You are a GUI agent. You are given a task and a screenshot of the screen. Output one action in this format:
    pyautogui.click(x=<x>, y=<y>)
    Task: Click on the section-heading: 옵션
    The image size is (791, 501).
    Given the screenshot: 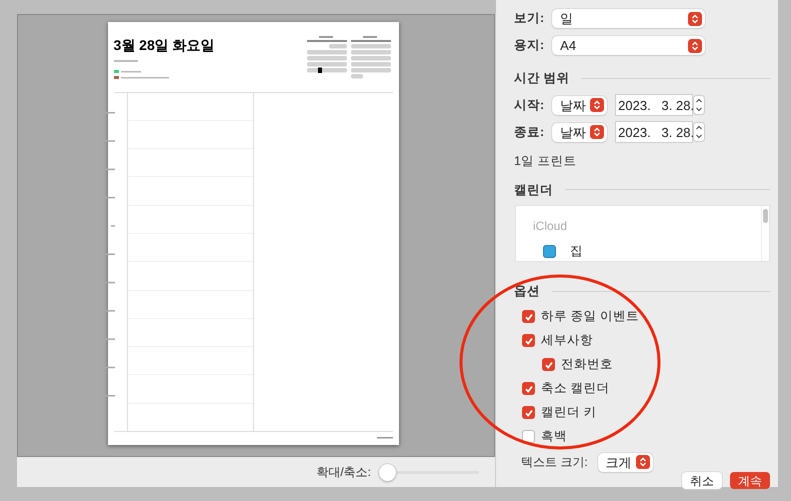 What is the action you would take?
    pyautogui.click(x=527, y=291)
    